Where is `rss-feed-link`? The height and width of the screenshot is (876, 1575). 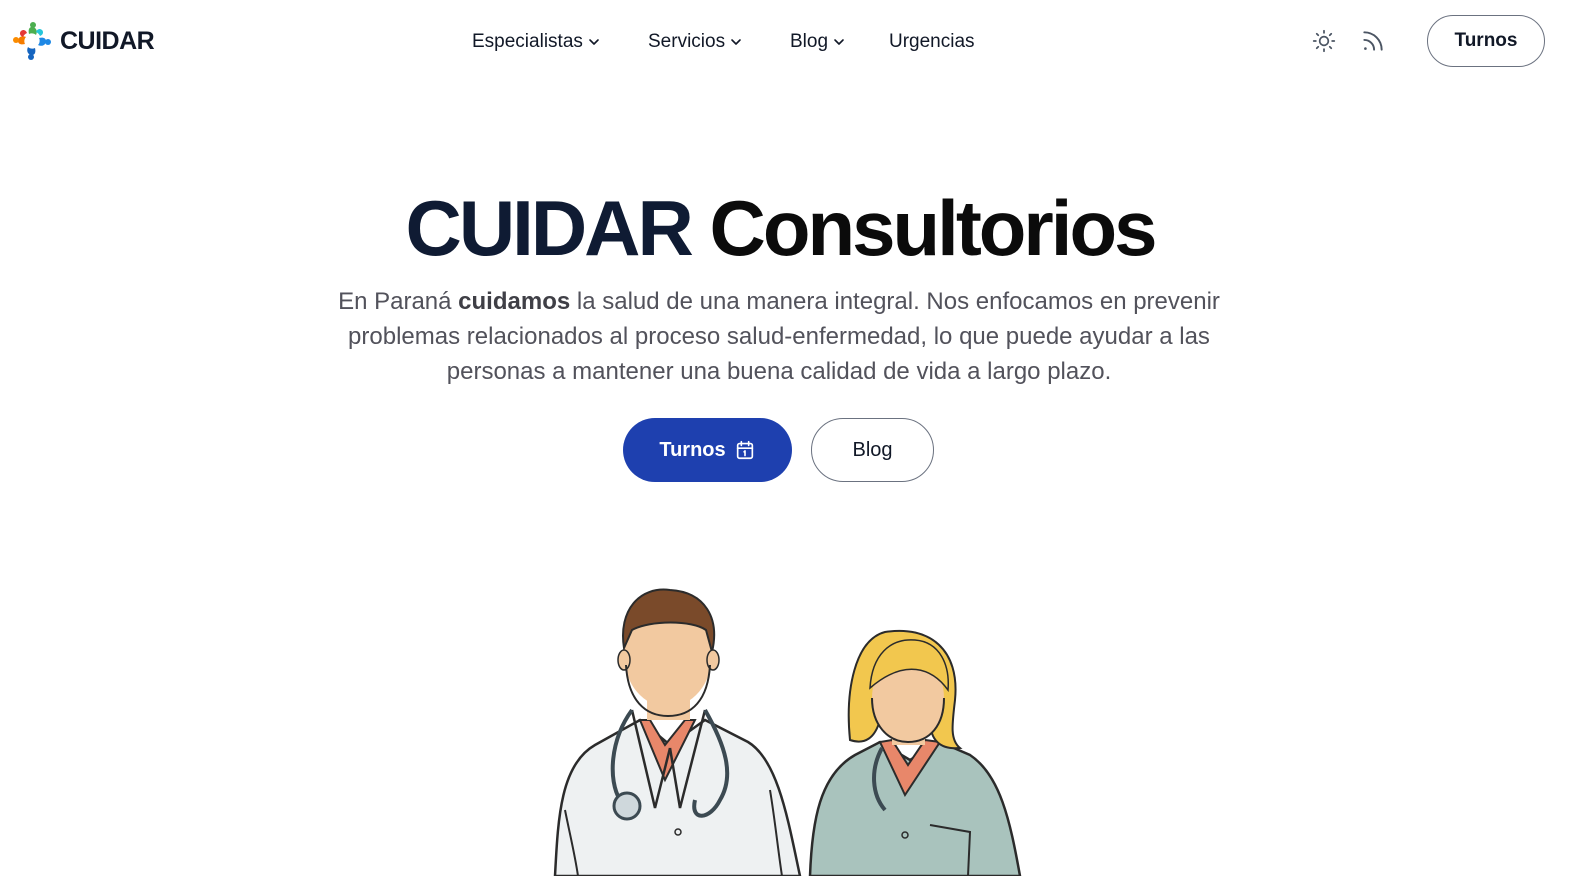
rss-feed-link is located at coordinates (1373, 41).